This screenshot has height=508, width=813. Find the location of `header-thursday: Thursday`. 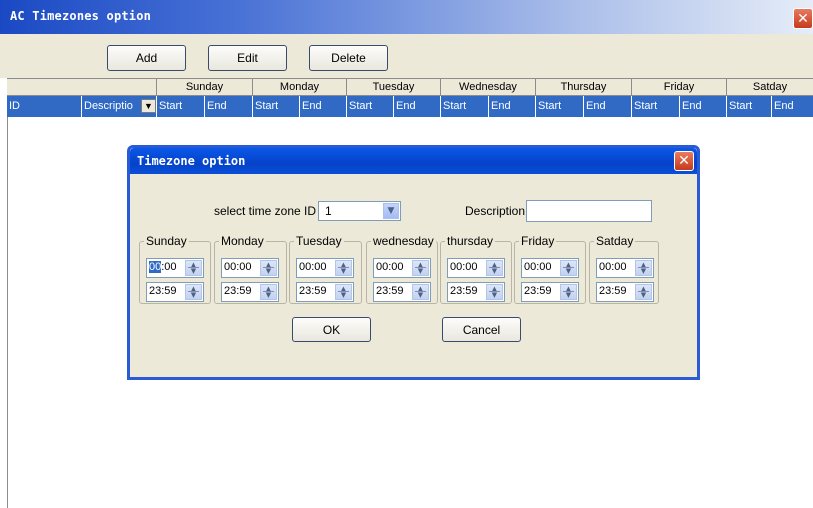

header-thursday: Thursday is located at coordinates (583, 87).